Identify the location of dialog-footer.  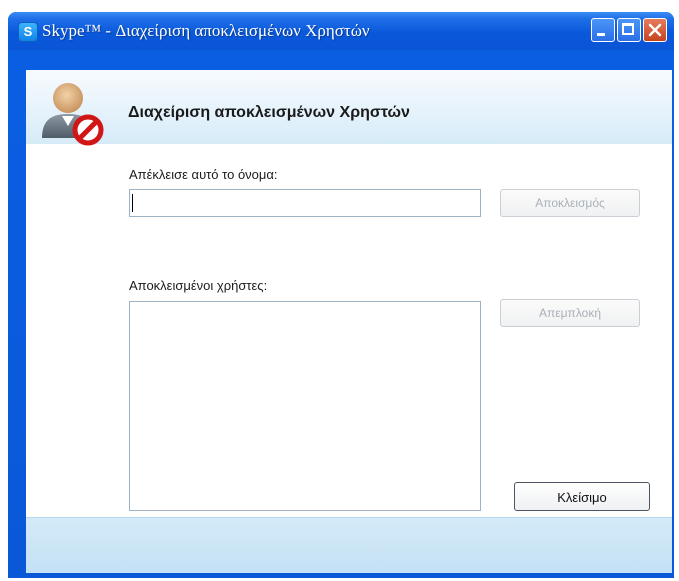
(349, 545).